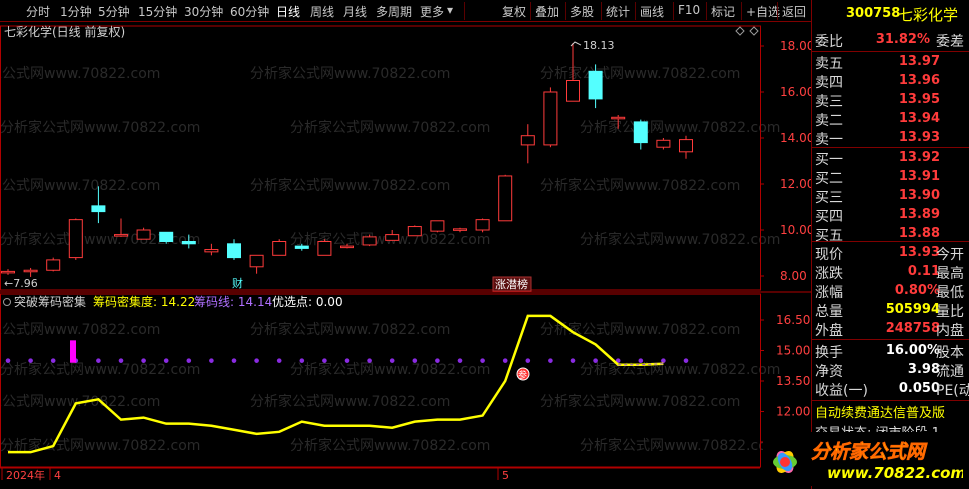 The height and width of the screenshot is (489, 969). What do you see at coordinates (288, 11) in the screenshot?
I see `period-tab-6: 日线` at bounding box center [288, 11].